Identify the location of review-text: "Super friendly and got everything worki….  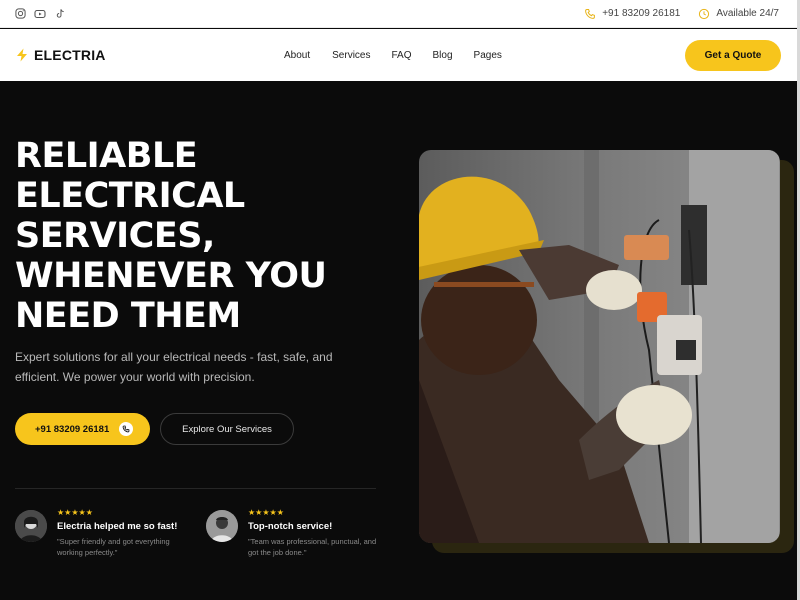
(113, 547).